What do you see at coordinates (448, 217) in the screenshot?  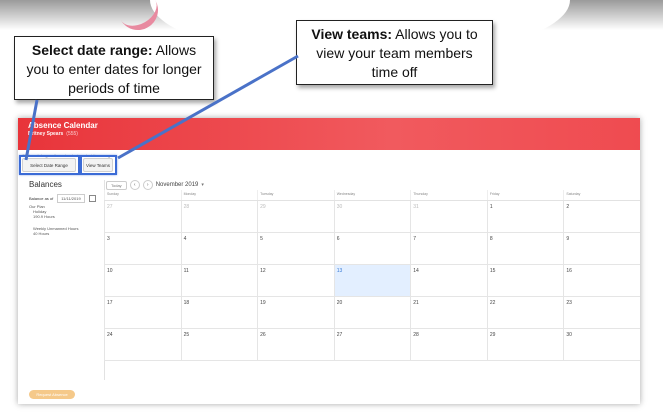 I see `calendar-day: 31` at bounding box center [448, 217].